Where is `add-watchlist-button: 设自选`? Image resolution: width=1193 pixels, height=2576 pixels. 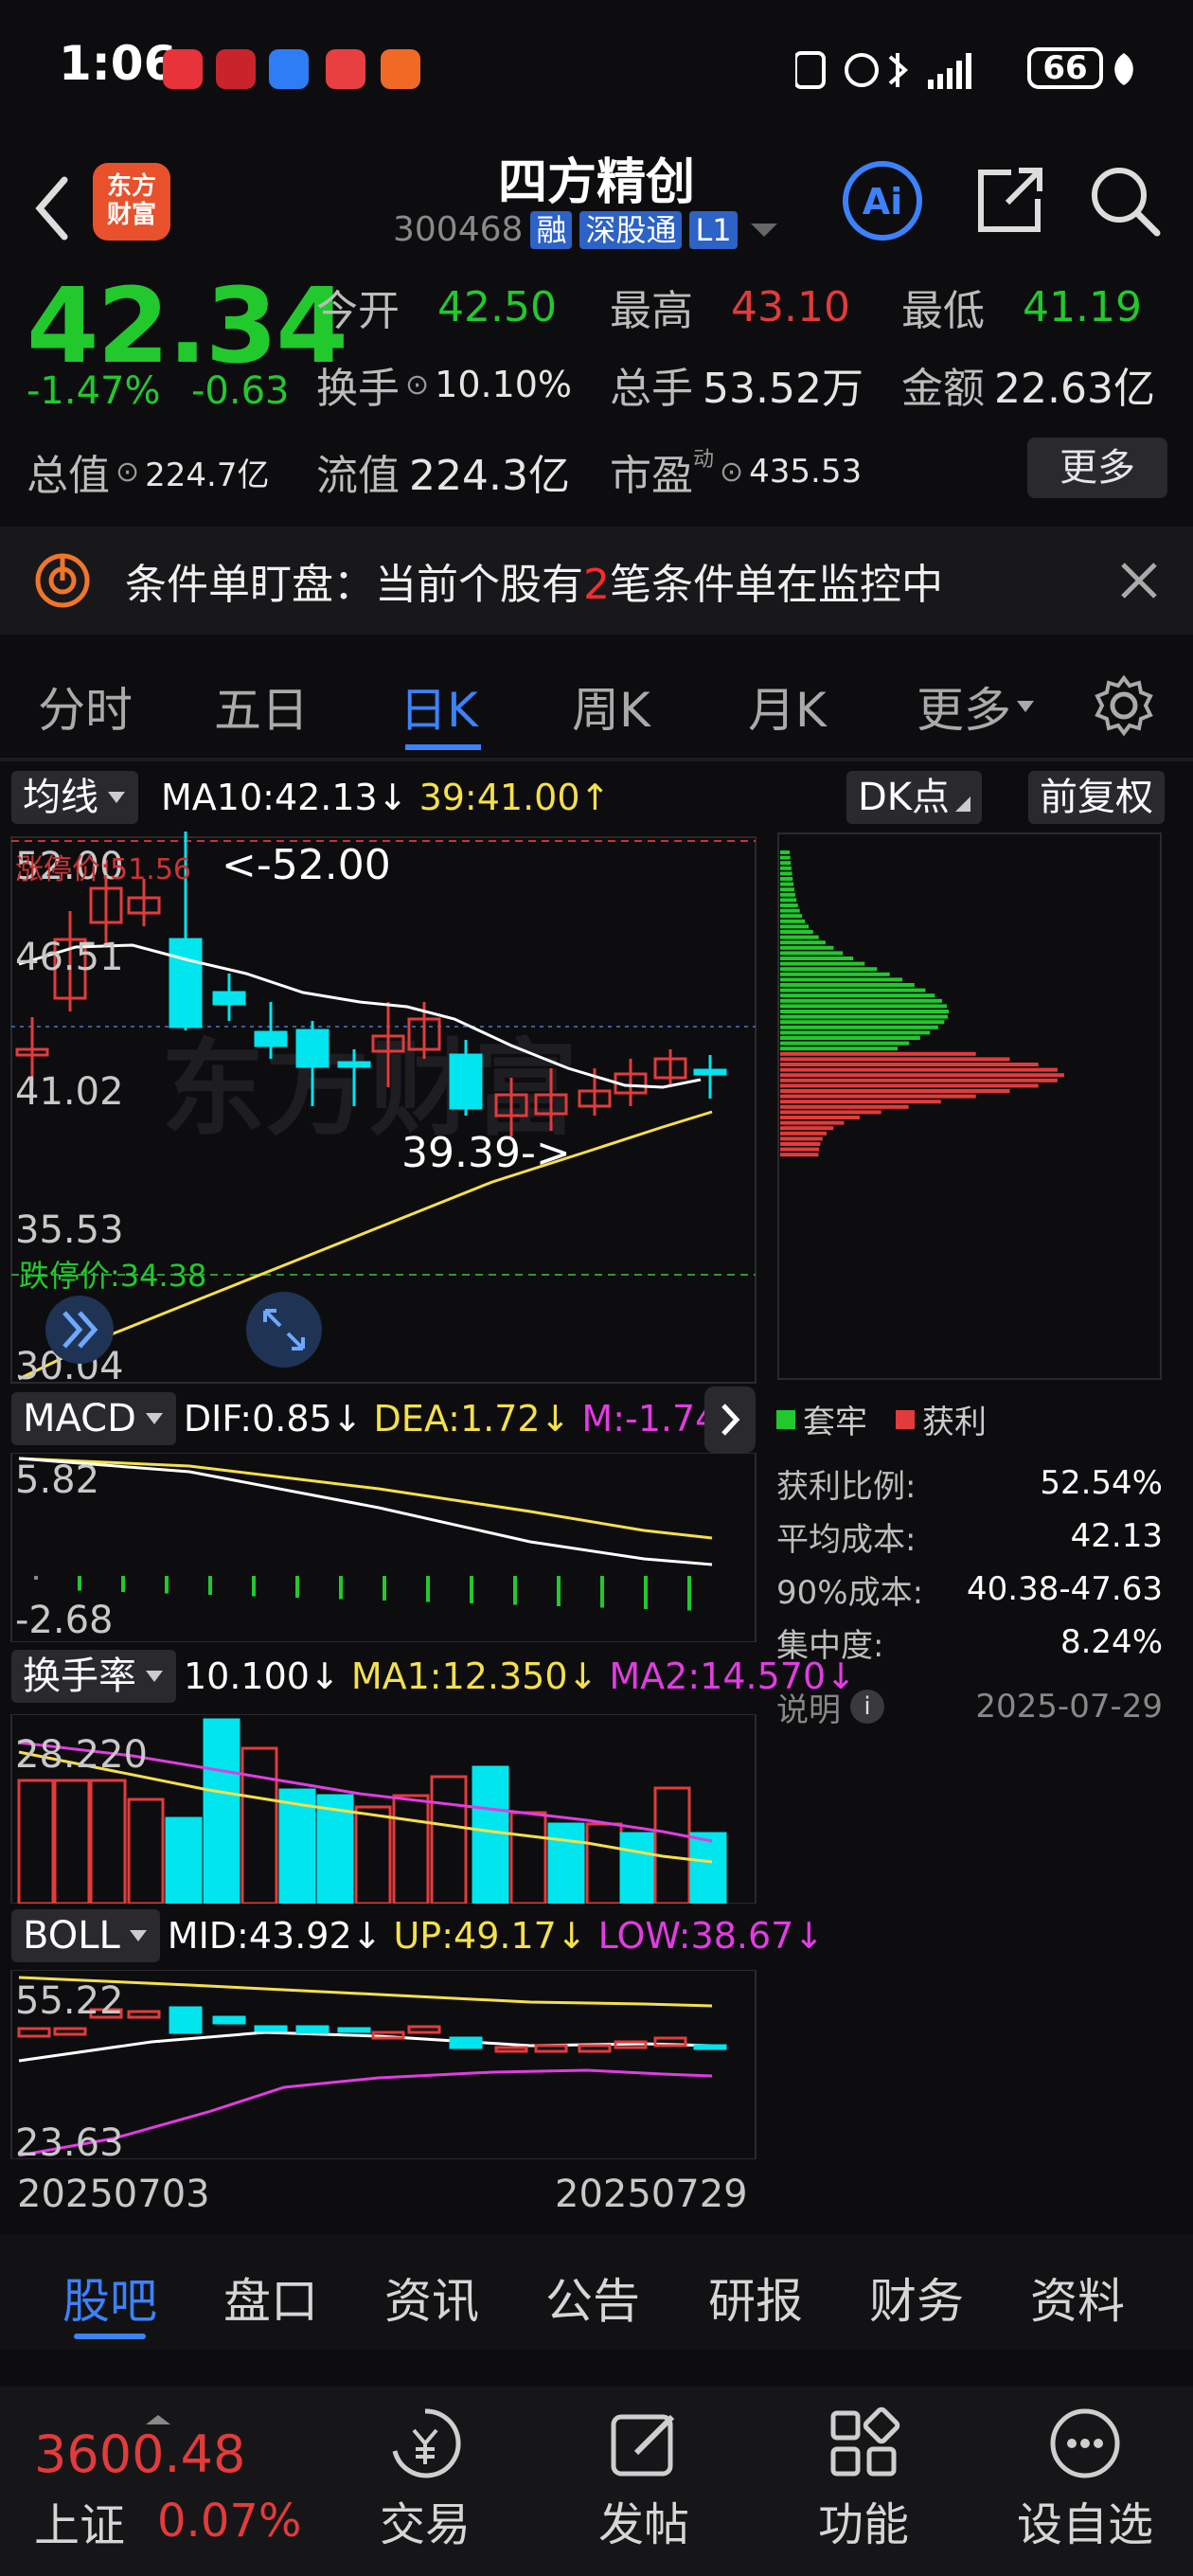
add-watchlist-button: 设自选 is located at coordinates (1085, 2478).